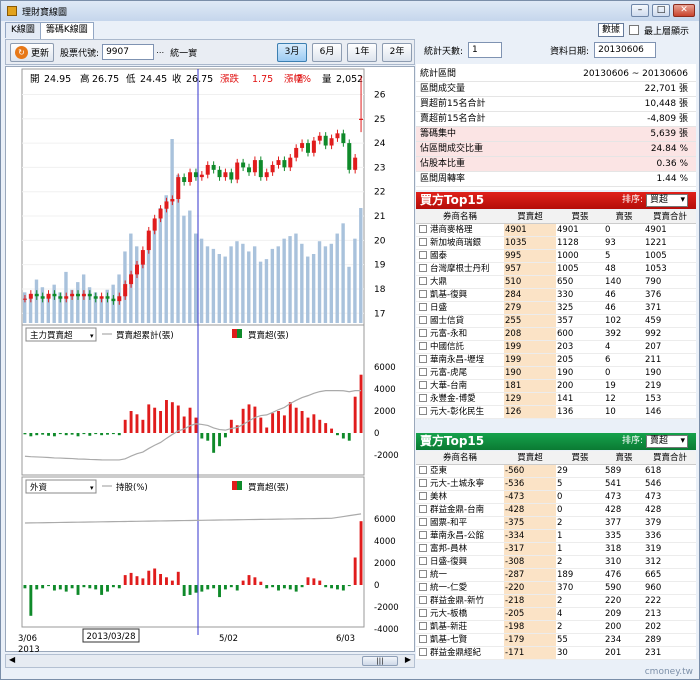 The height and width of the screenshot is (680, 700). What do you see at coordinates (556, 243) in the screenshot?
I see `table-row: 新加坡商瑞銀 1035 1128 93 1221` at bounding box center [556, 243].